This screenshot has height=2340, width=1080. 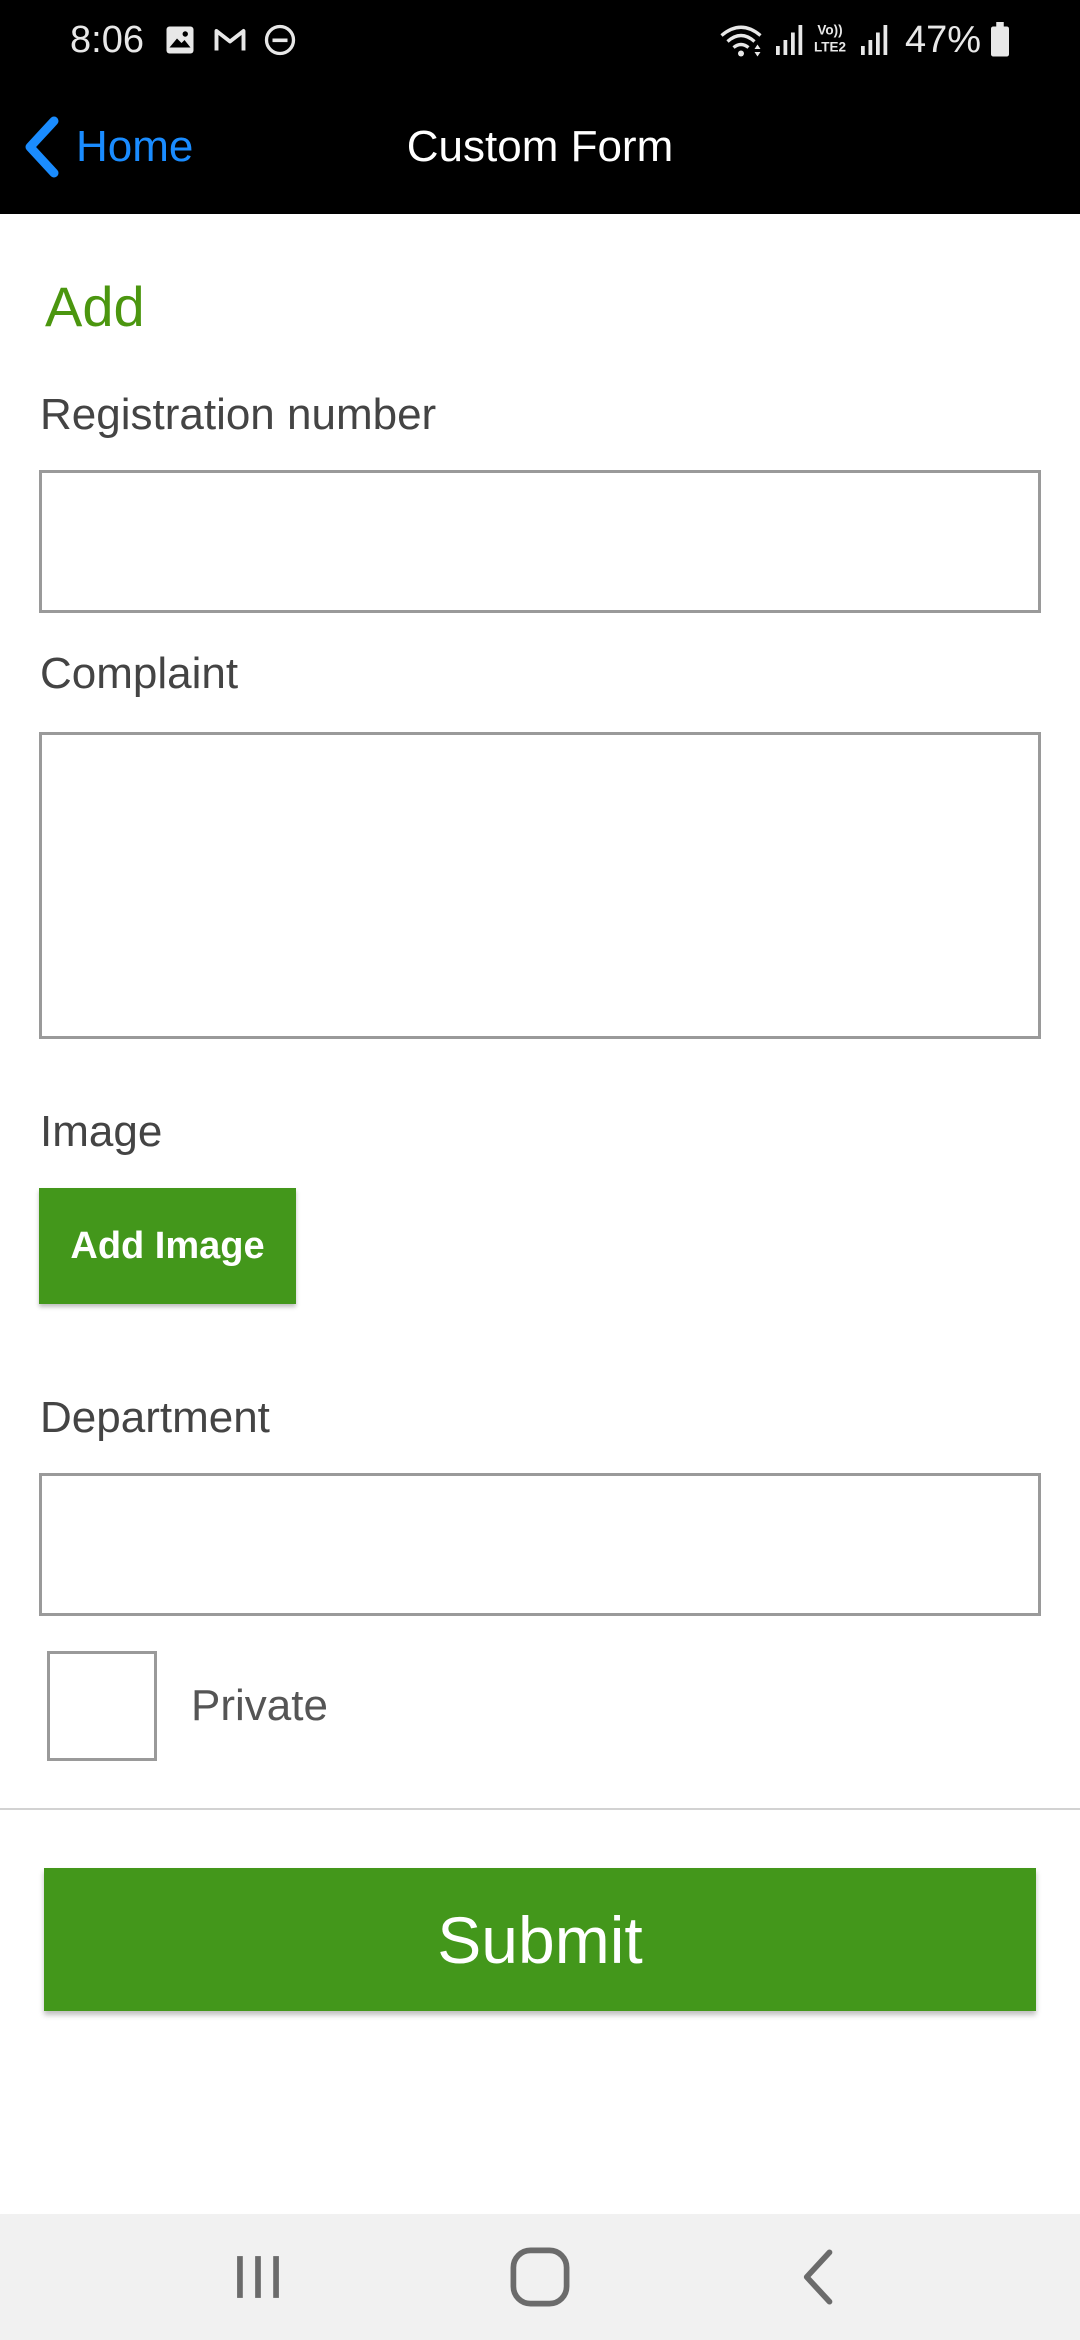 What do you see at coordinates (540, 147) in the screenshot?
I see `navigation-bar: Custom Form Home` at bounding box center [540, 147].